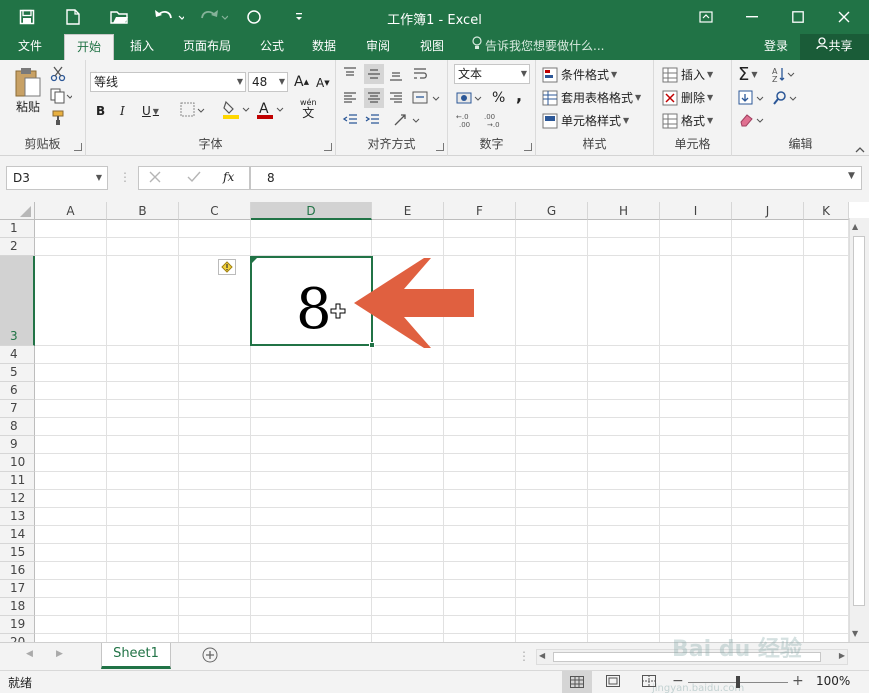  What do you see at coordinates (492, 74) in the screenshot?
I see `number-format-select: 文本 ▼` at bounding box center [492, 74].